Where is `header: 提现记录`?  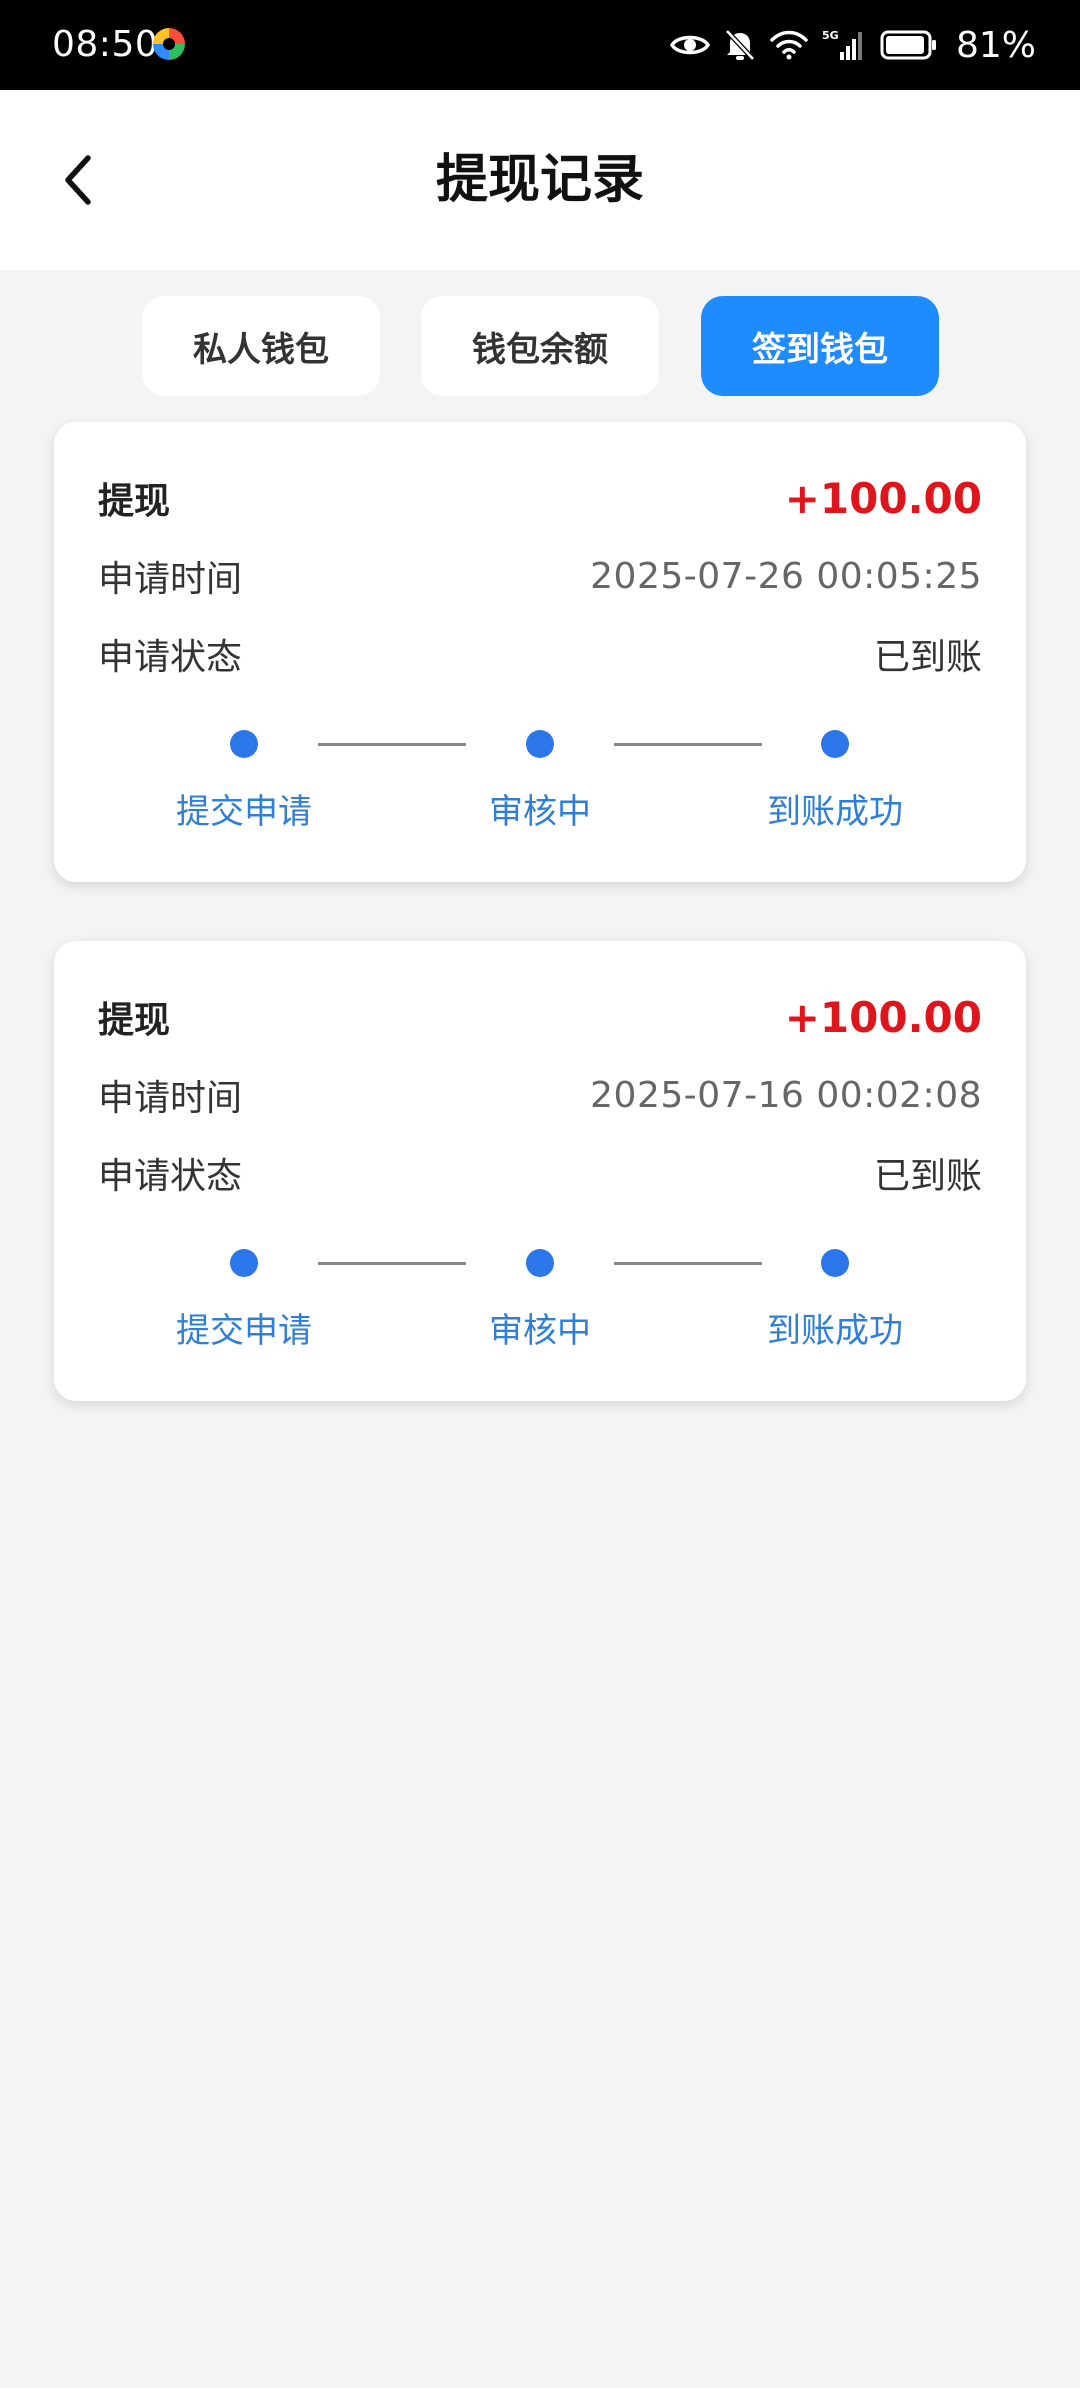 header: 提现记录 is located at coordinates (540, 180).